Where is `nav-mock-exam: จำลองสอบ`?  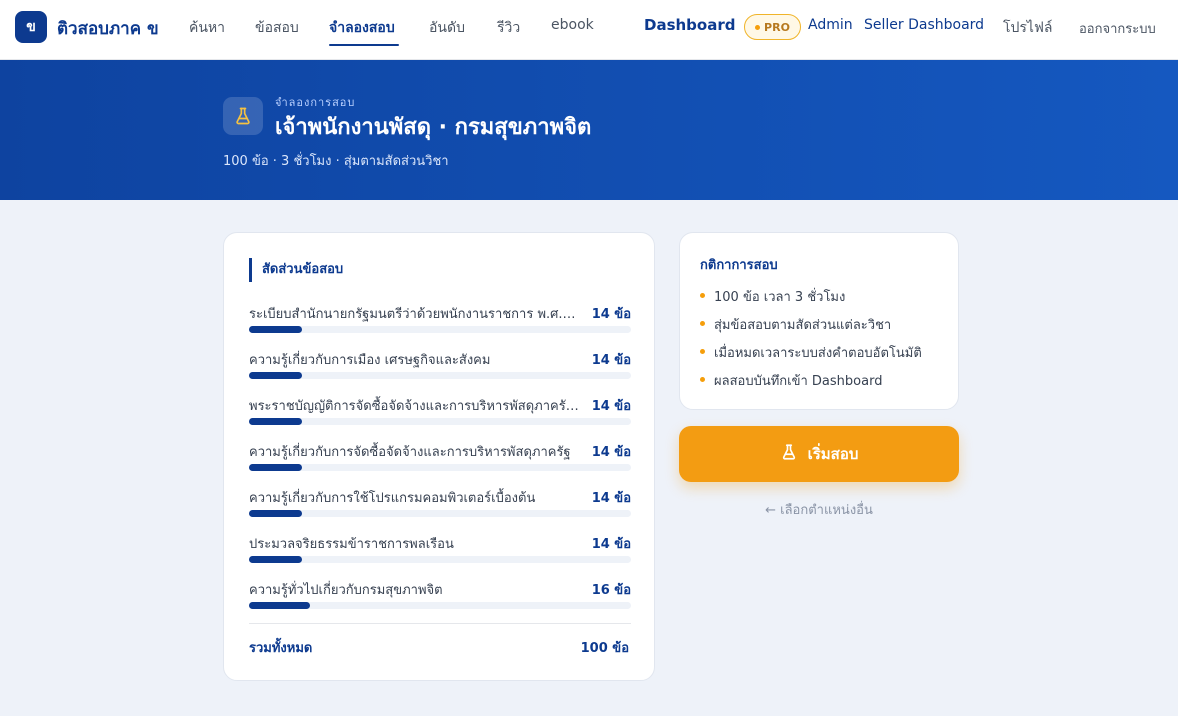
nav-mock-exam: จำลองสอบ is located at coordinates (362, 28).